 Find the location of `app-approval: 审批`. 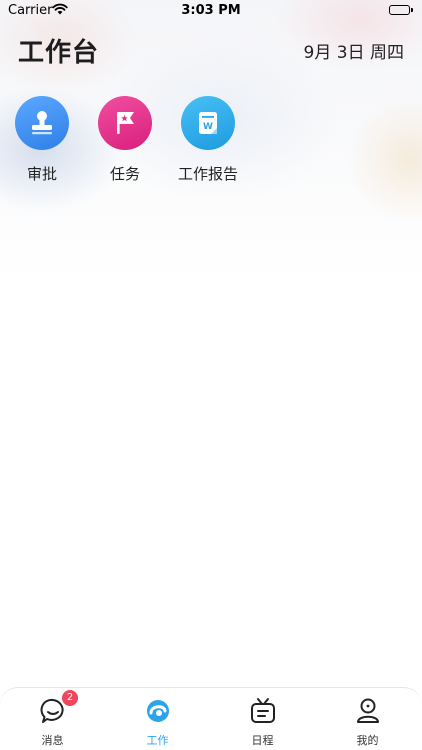

app-approval: 审批 is located at coordinates (42, 140).